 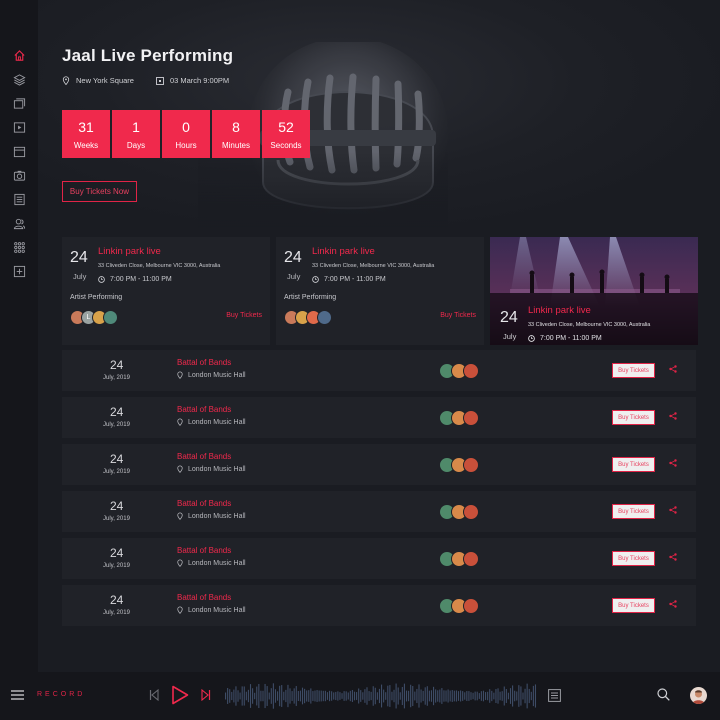 I want to click on hamburger-menu-icon, so click(x=17, y=695).